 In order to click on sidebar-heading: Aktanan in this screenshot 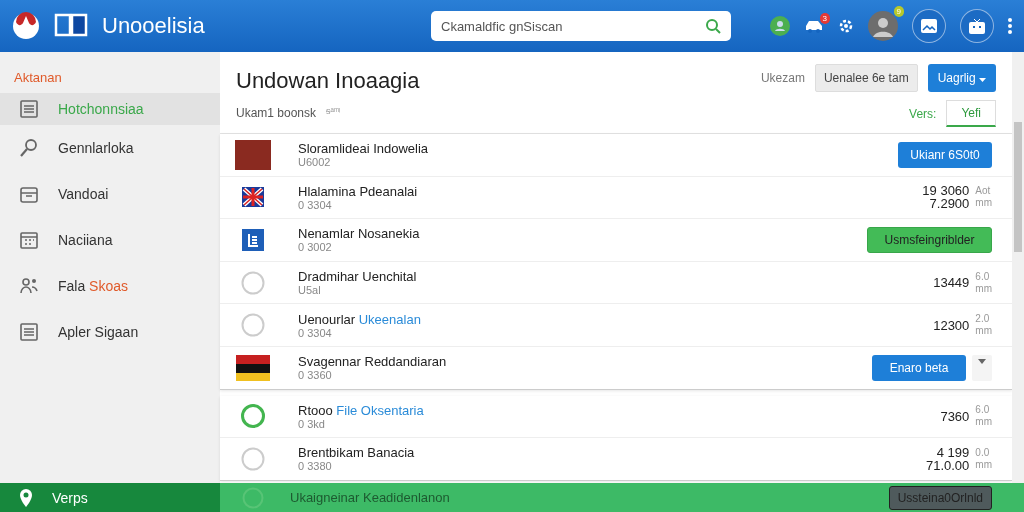, I will do `click(38, 78)`.